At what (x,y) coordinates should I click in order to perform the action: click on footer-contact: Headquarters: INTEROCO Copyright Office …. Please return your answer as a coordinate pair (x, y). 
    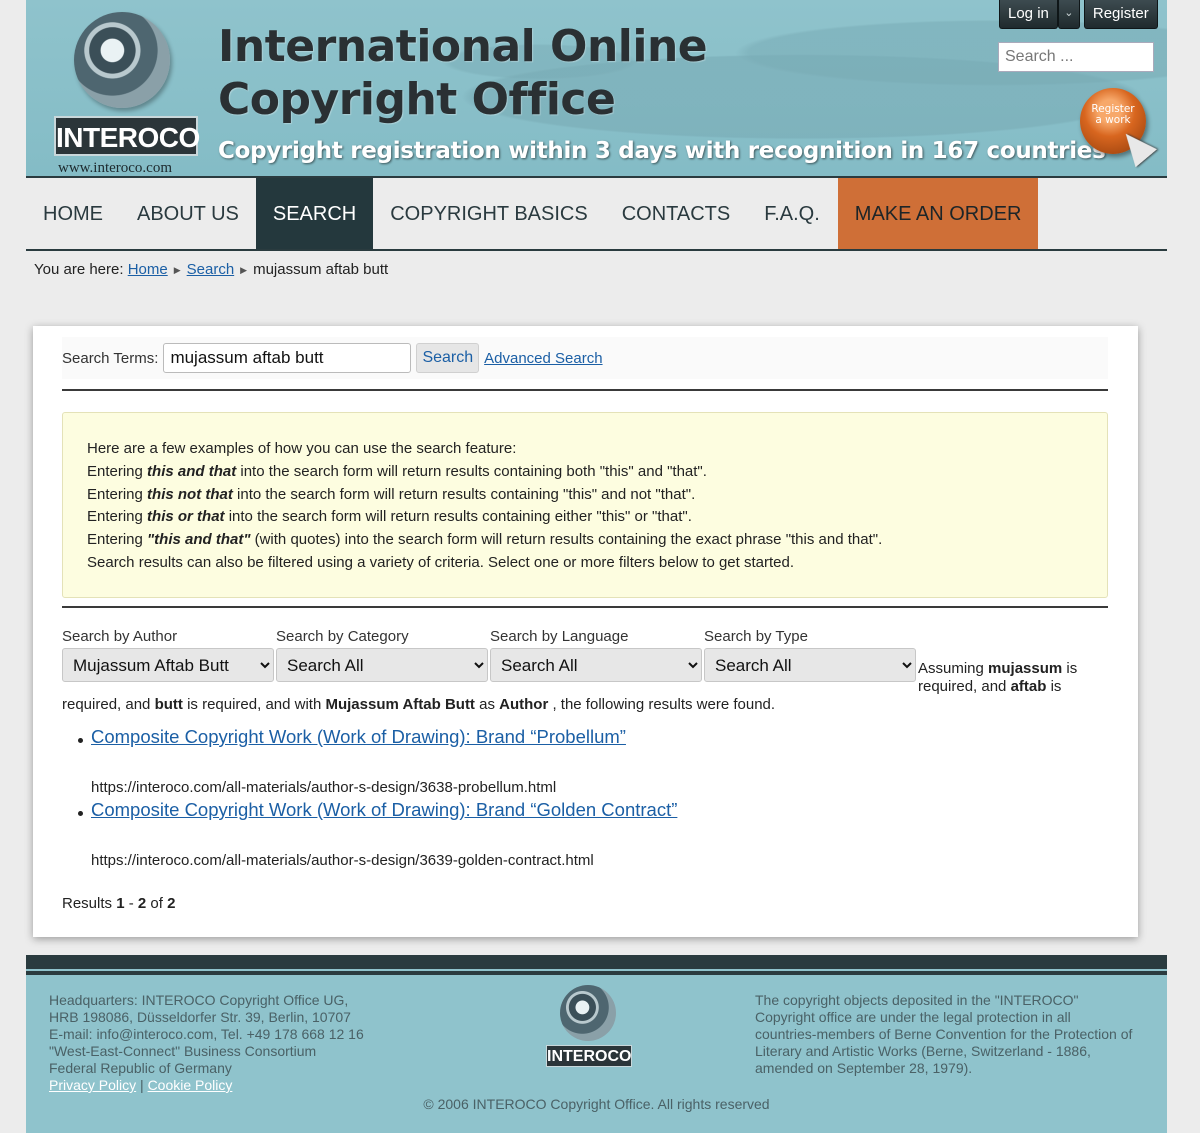
    Looking at the image, I should click on (206, 1042).